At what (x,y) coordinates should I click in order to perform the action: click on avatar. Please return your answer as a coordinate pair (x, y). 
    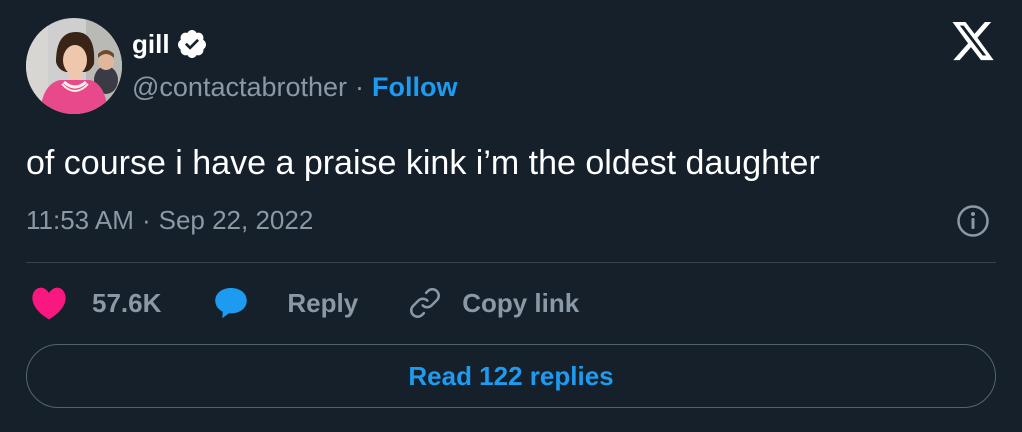
    Looking at the image, I should click on (74, 66).